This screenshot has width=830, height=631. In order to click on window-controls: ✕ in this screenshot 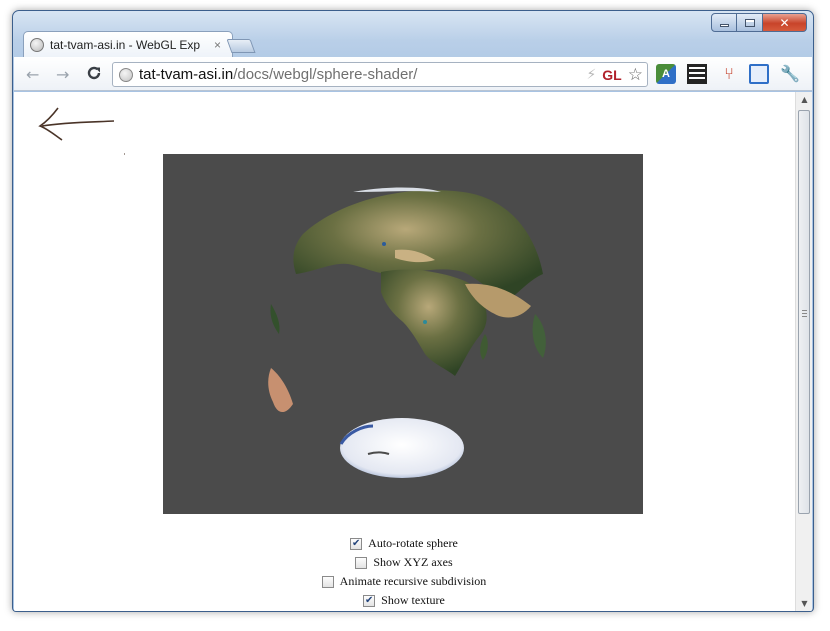, I will do `click(759, 22)`.